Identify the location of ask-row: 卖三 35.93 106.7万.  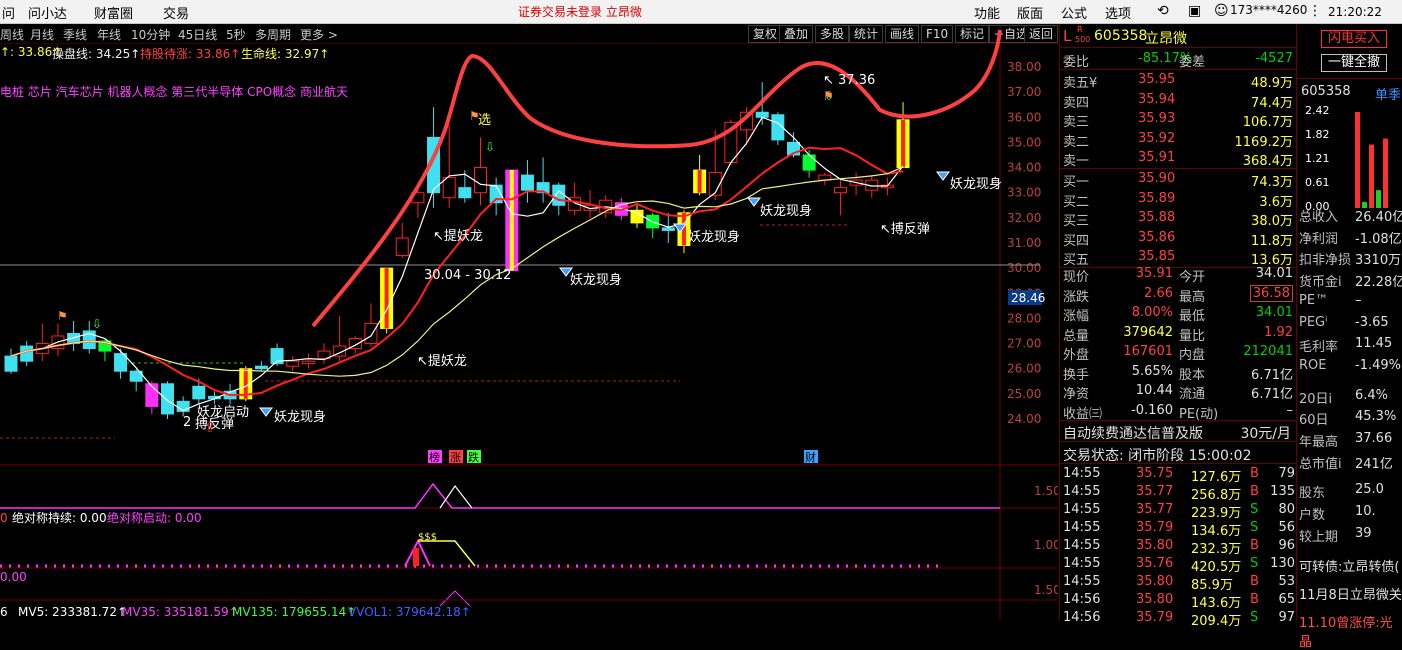
(1178, 120).